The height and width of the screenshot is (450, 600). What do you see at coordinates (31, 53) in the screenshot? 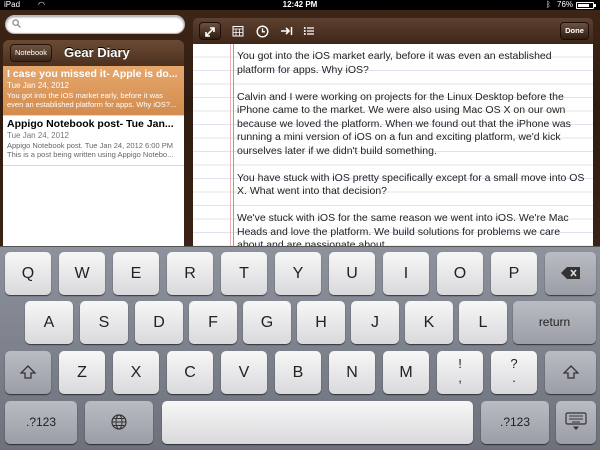
I see `notebook-button: Notebook` at bounding box center [31, 53].